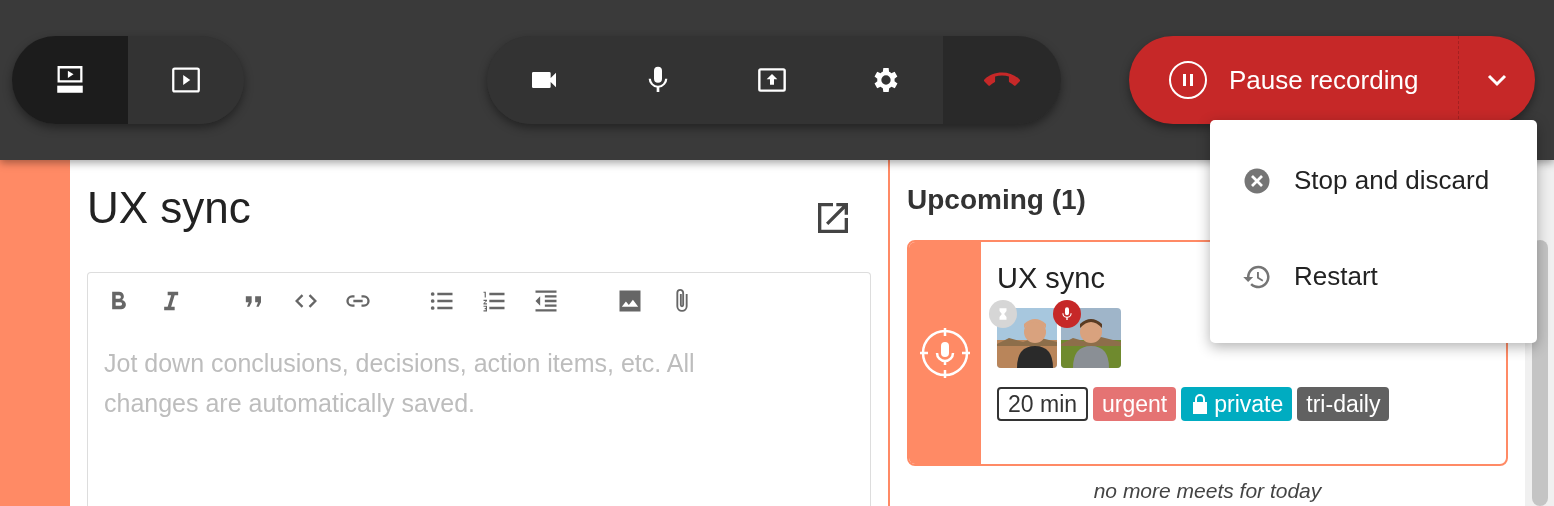 This screenshot has width=1554, height=506. Describe the element at coordinates (886, 80) in the screenshot. I see `call-control-button` at that location.